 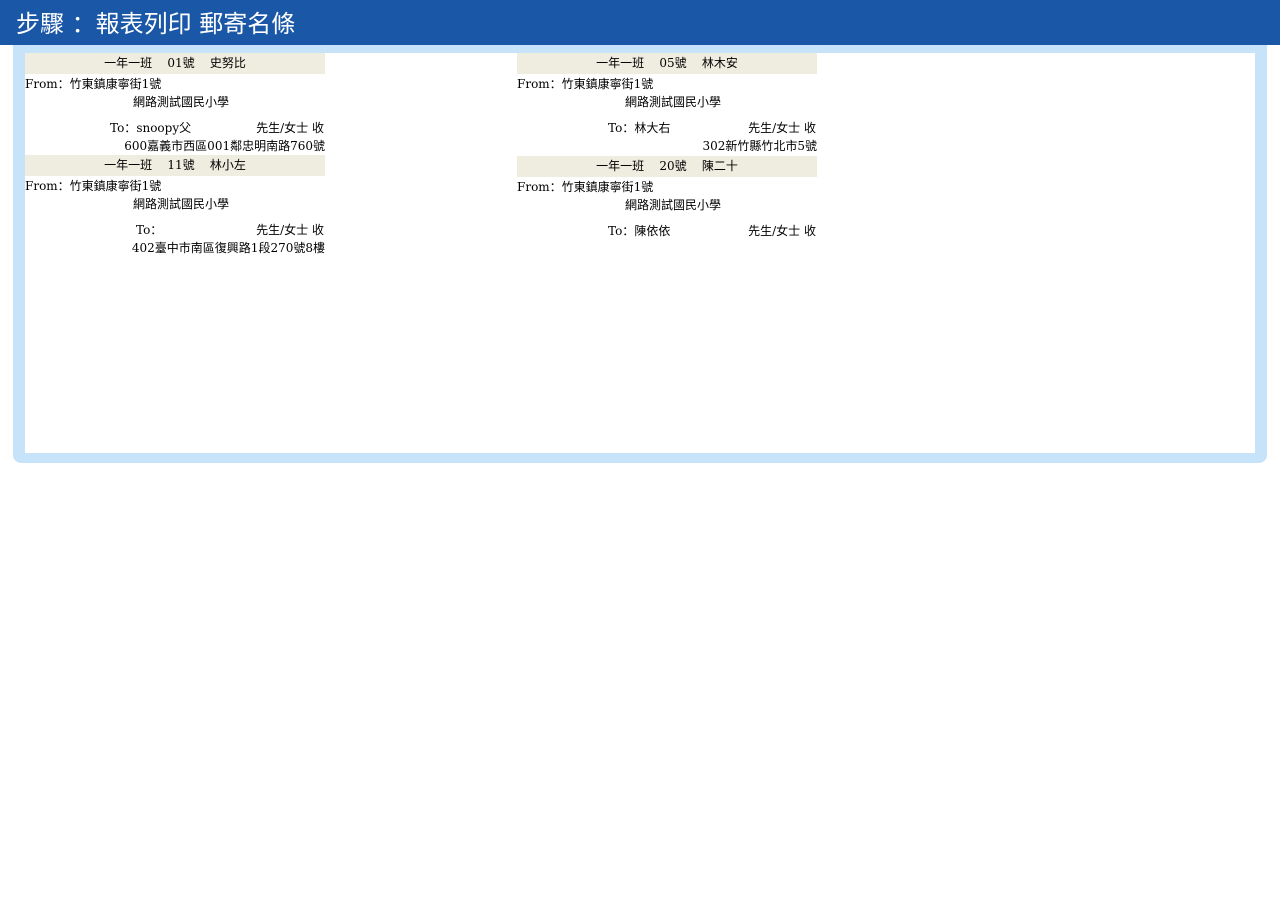 What do you see at coordinates (227, 165) in the screenshot?
I see `label-student: 林小左` at bounding box center [227, 165].